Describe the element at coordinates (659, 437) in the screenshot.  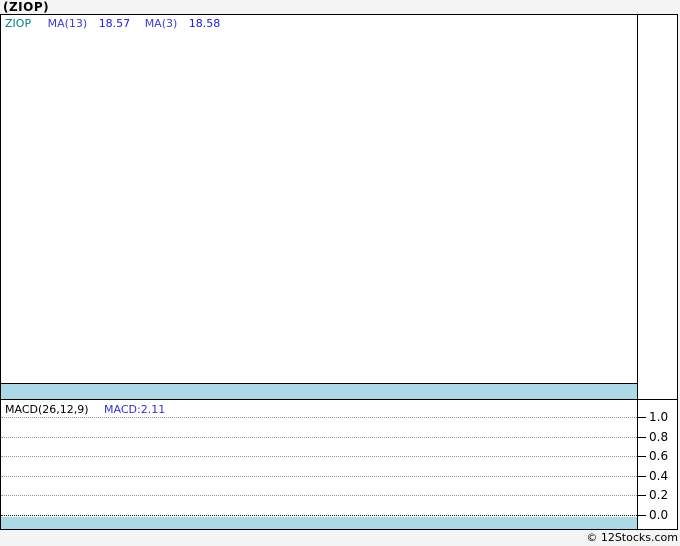
I see `y-axis-tick-label: 0.8` at that location.